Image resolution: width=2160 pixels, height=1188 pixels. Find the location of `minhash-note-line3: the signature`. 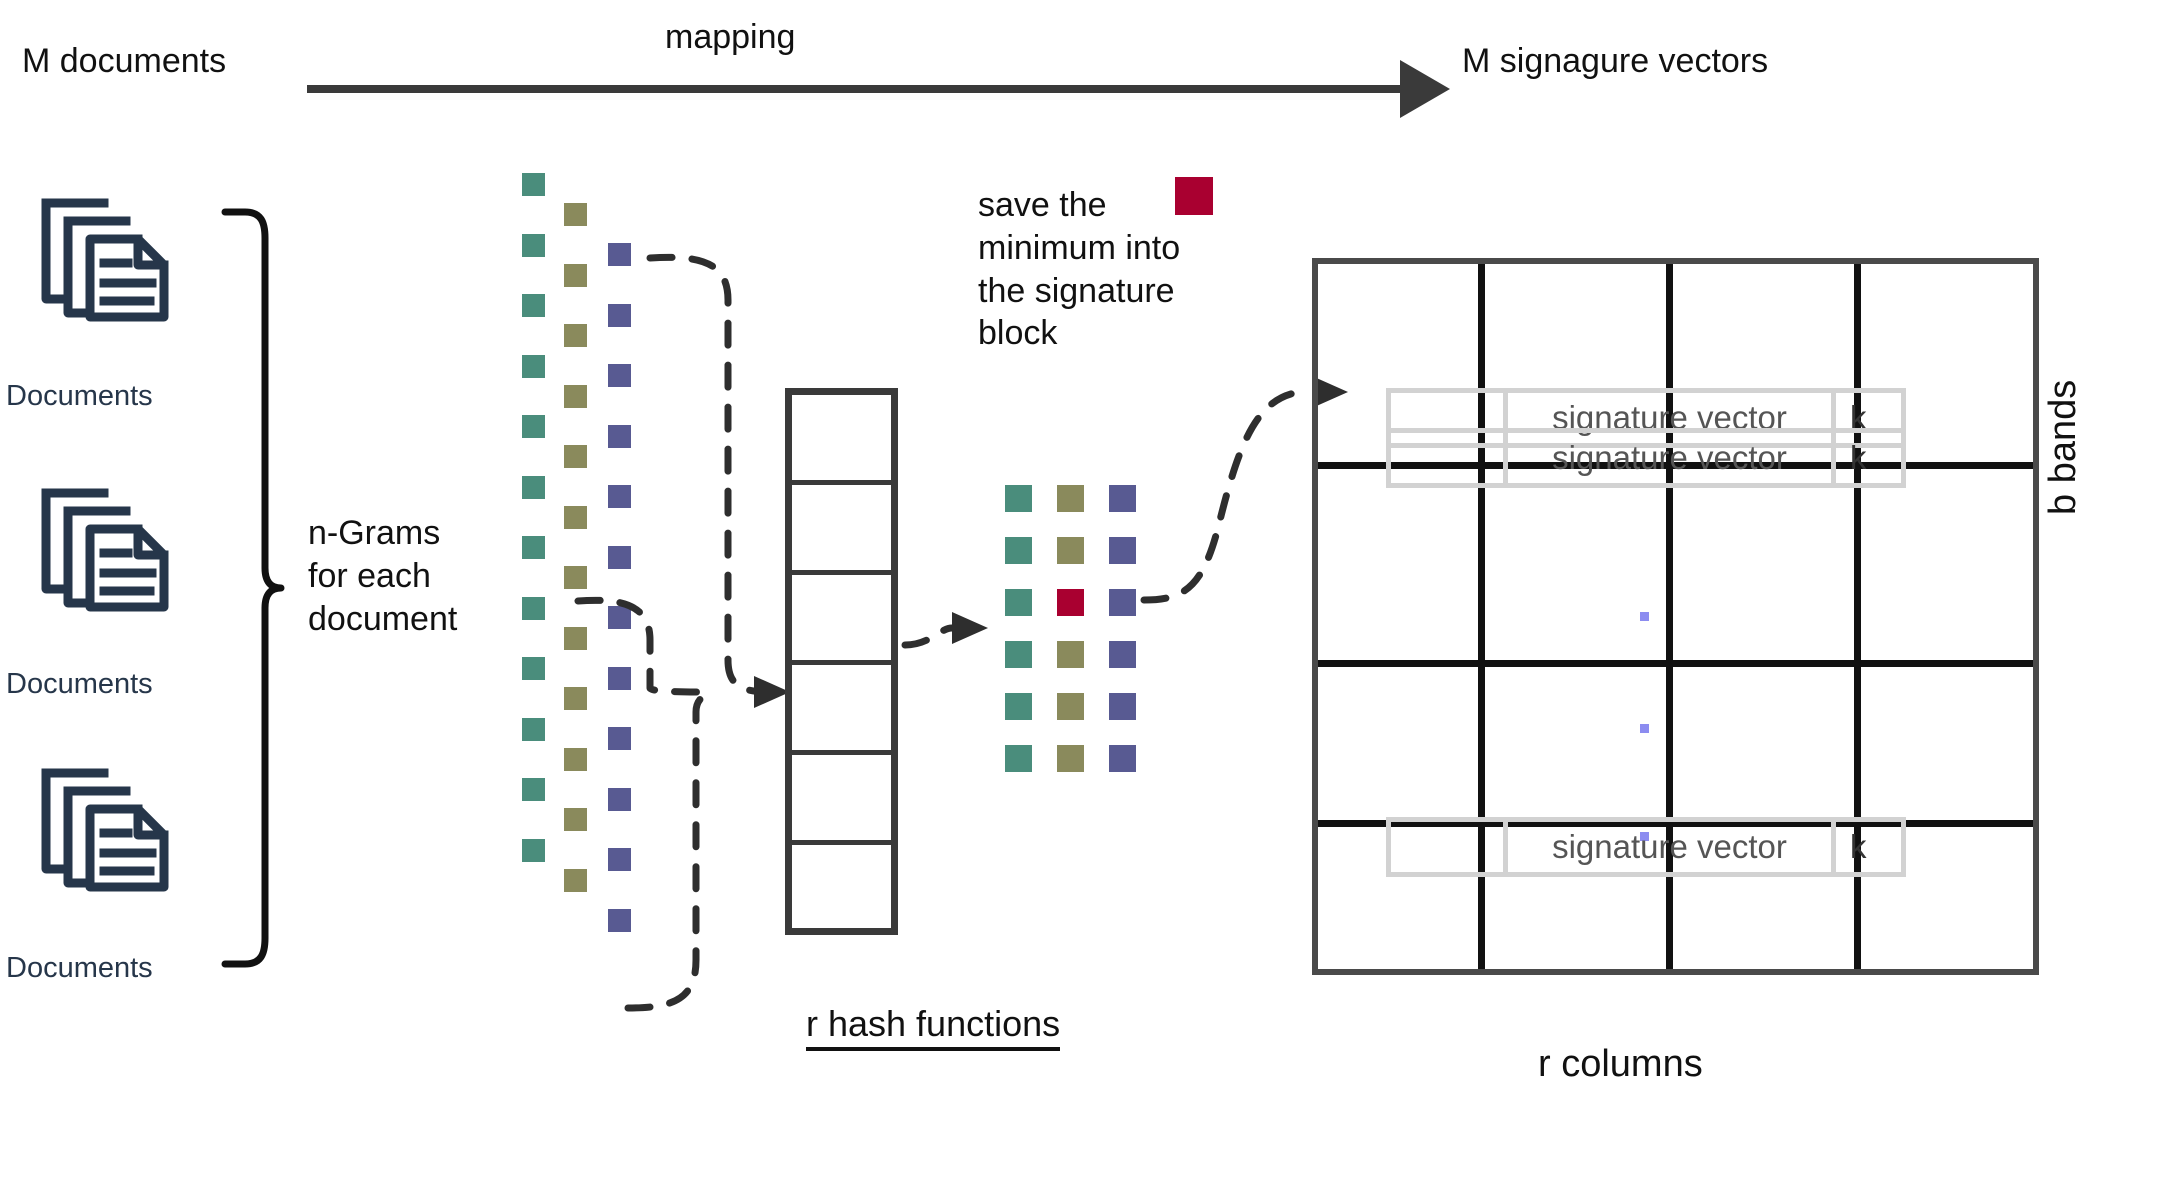

minhash-note-line3: the signature is located at coordinates (1076, 290).